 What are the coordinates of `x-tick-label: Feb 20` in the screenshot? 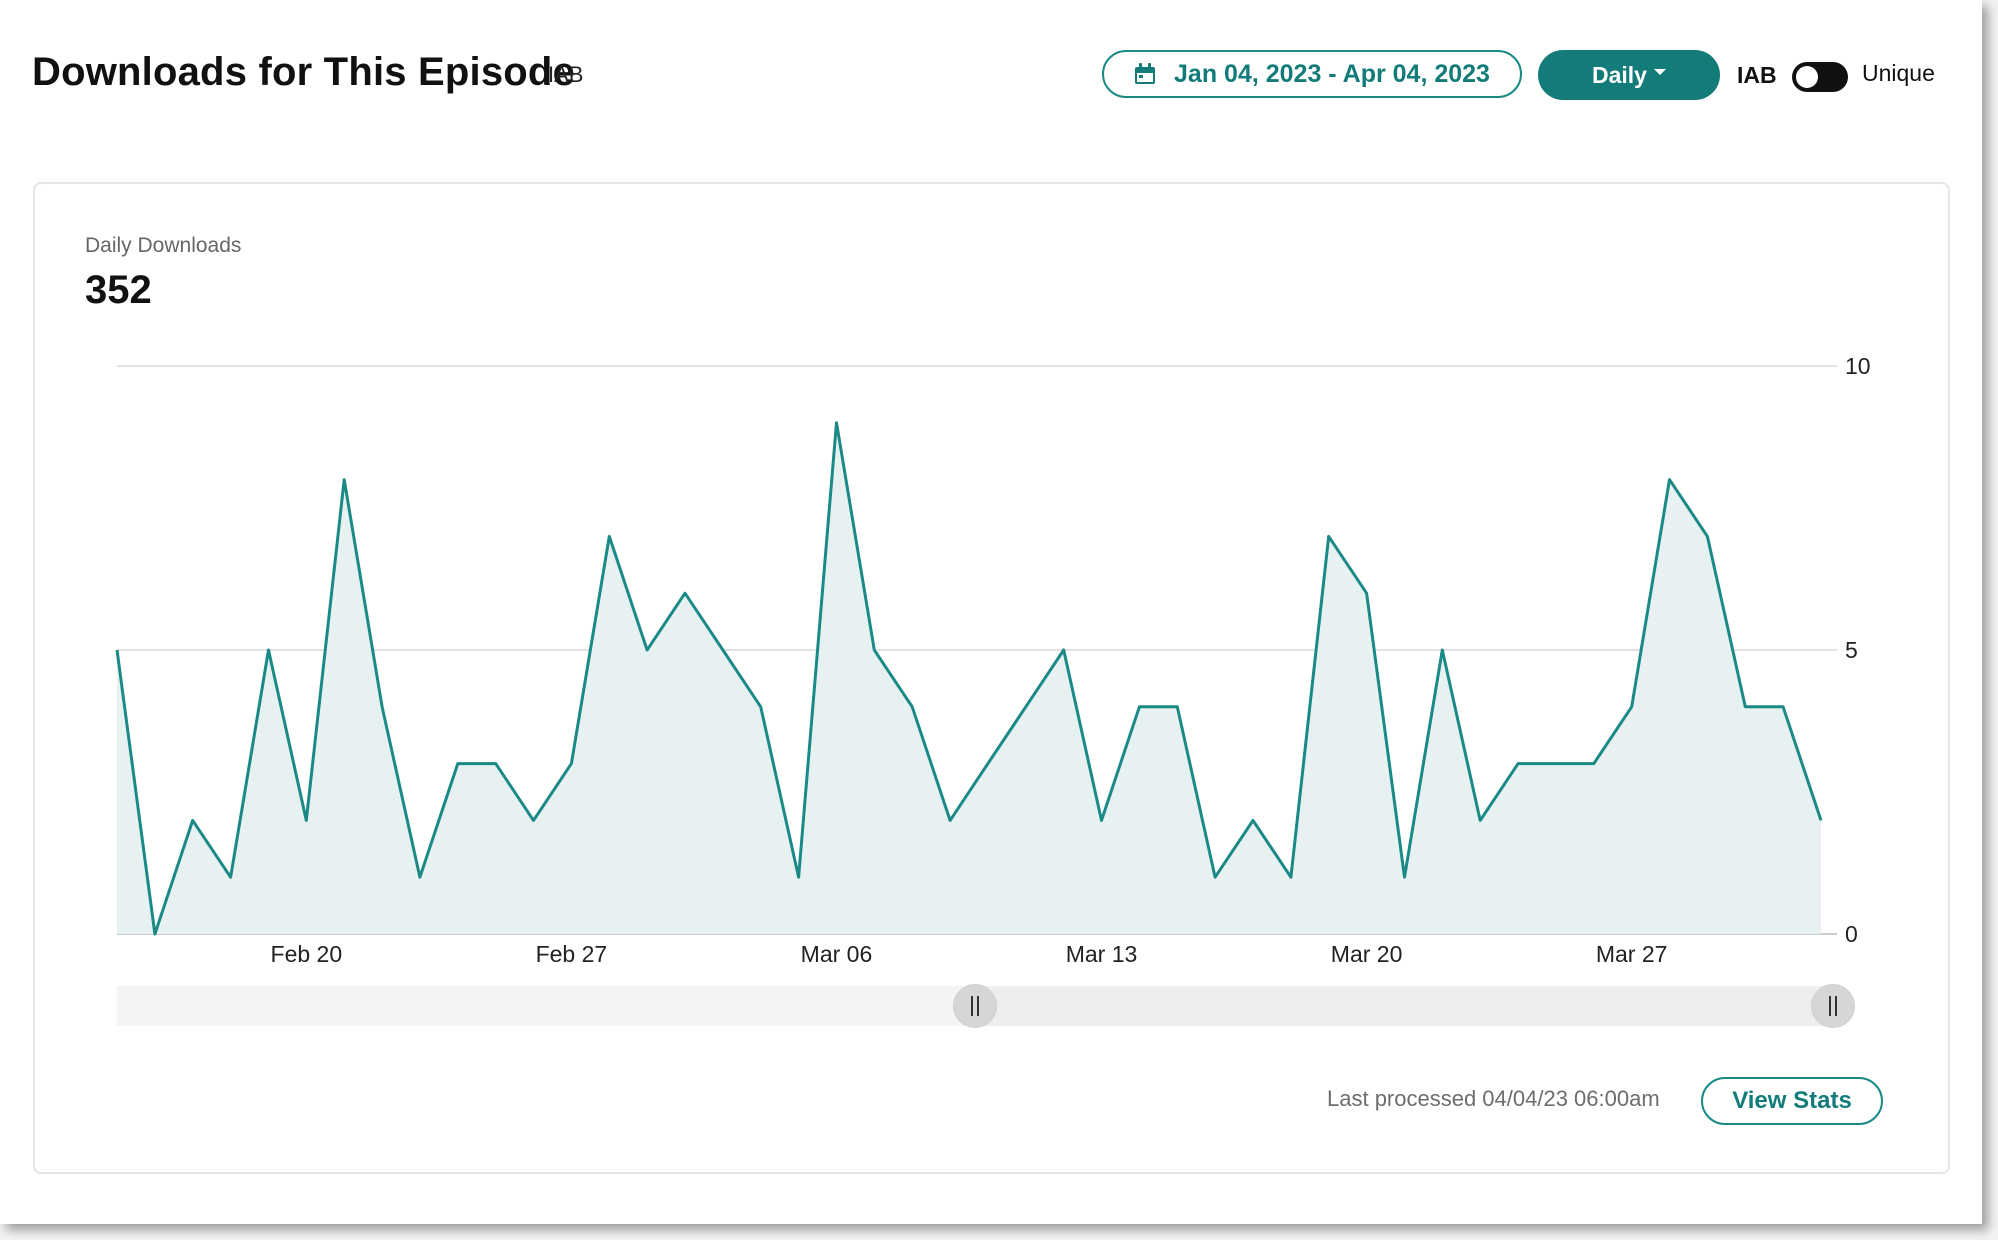 It's located at (307, 954).